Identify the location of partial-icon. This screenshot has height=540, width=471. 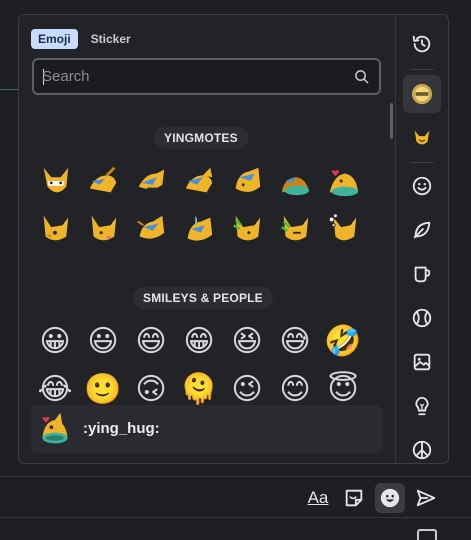
(427, 533).